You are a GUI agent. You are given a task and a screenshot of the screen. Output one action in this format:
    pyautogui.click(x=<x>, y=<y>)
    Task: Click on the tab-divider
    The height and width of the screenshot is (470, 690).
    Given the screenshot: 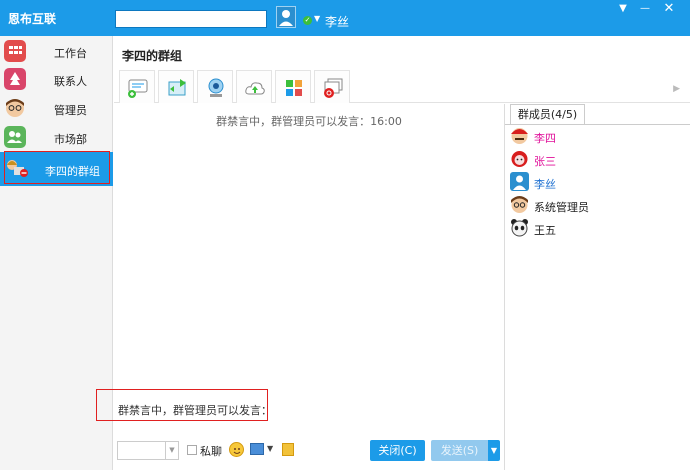 What is the action you would take?
    pyautogui.click(x=597, y=124)
    